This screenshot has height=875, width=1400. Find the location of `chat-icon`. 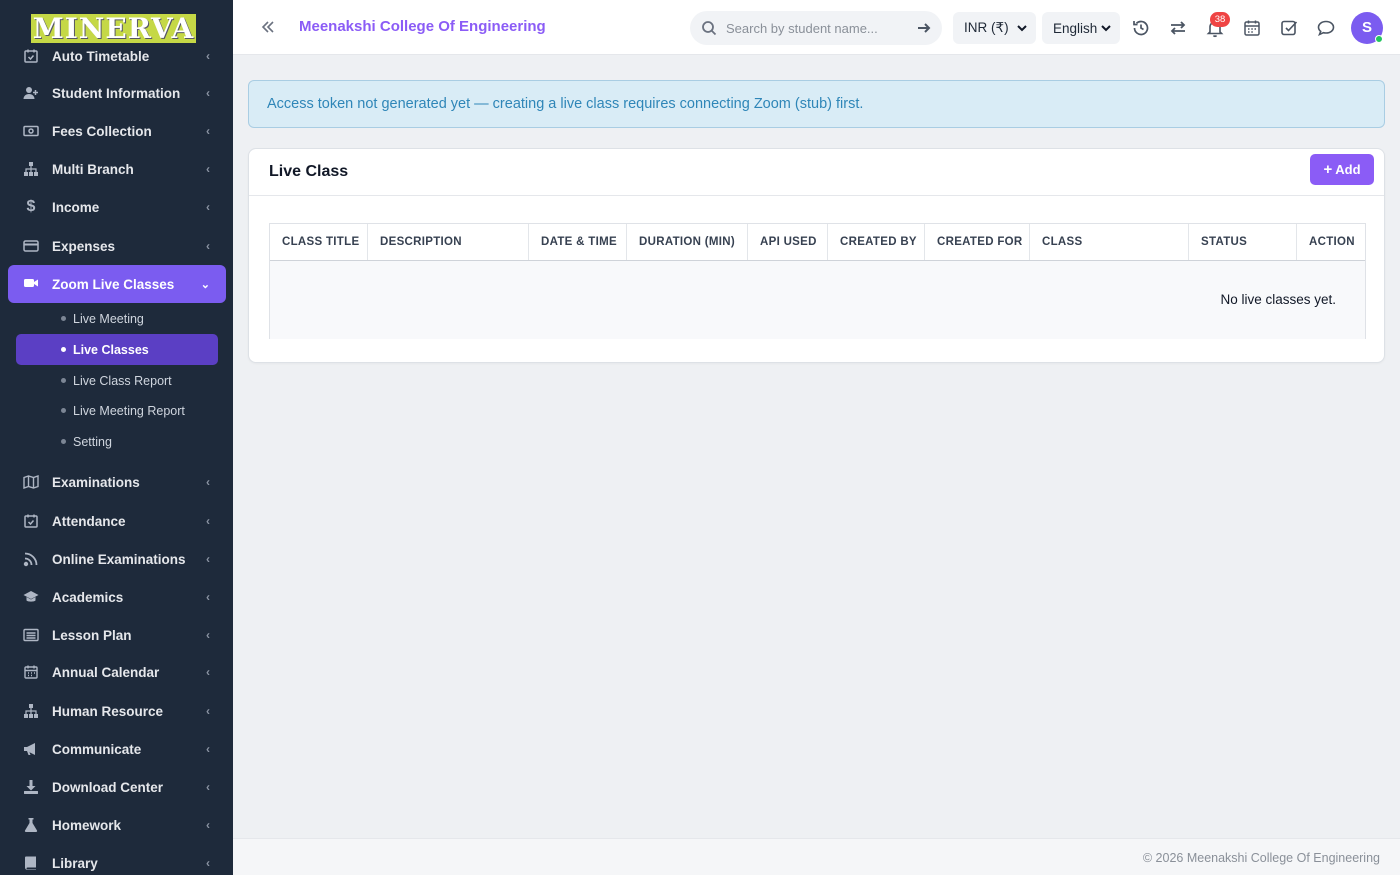

chat-icon is located at coordinates (1326, 28).